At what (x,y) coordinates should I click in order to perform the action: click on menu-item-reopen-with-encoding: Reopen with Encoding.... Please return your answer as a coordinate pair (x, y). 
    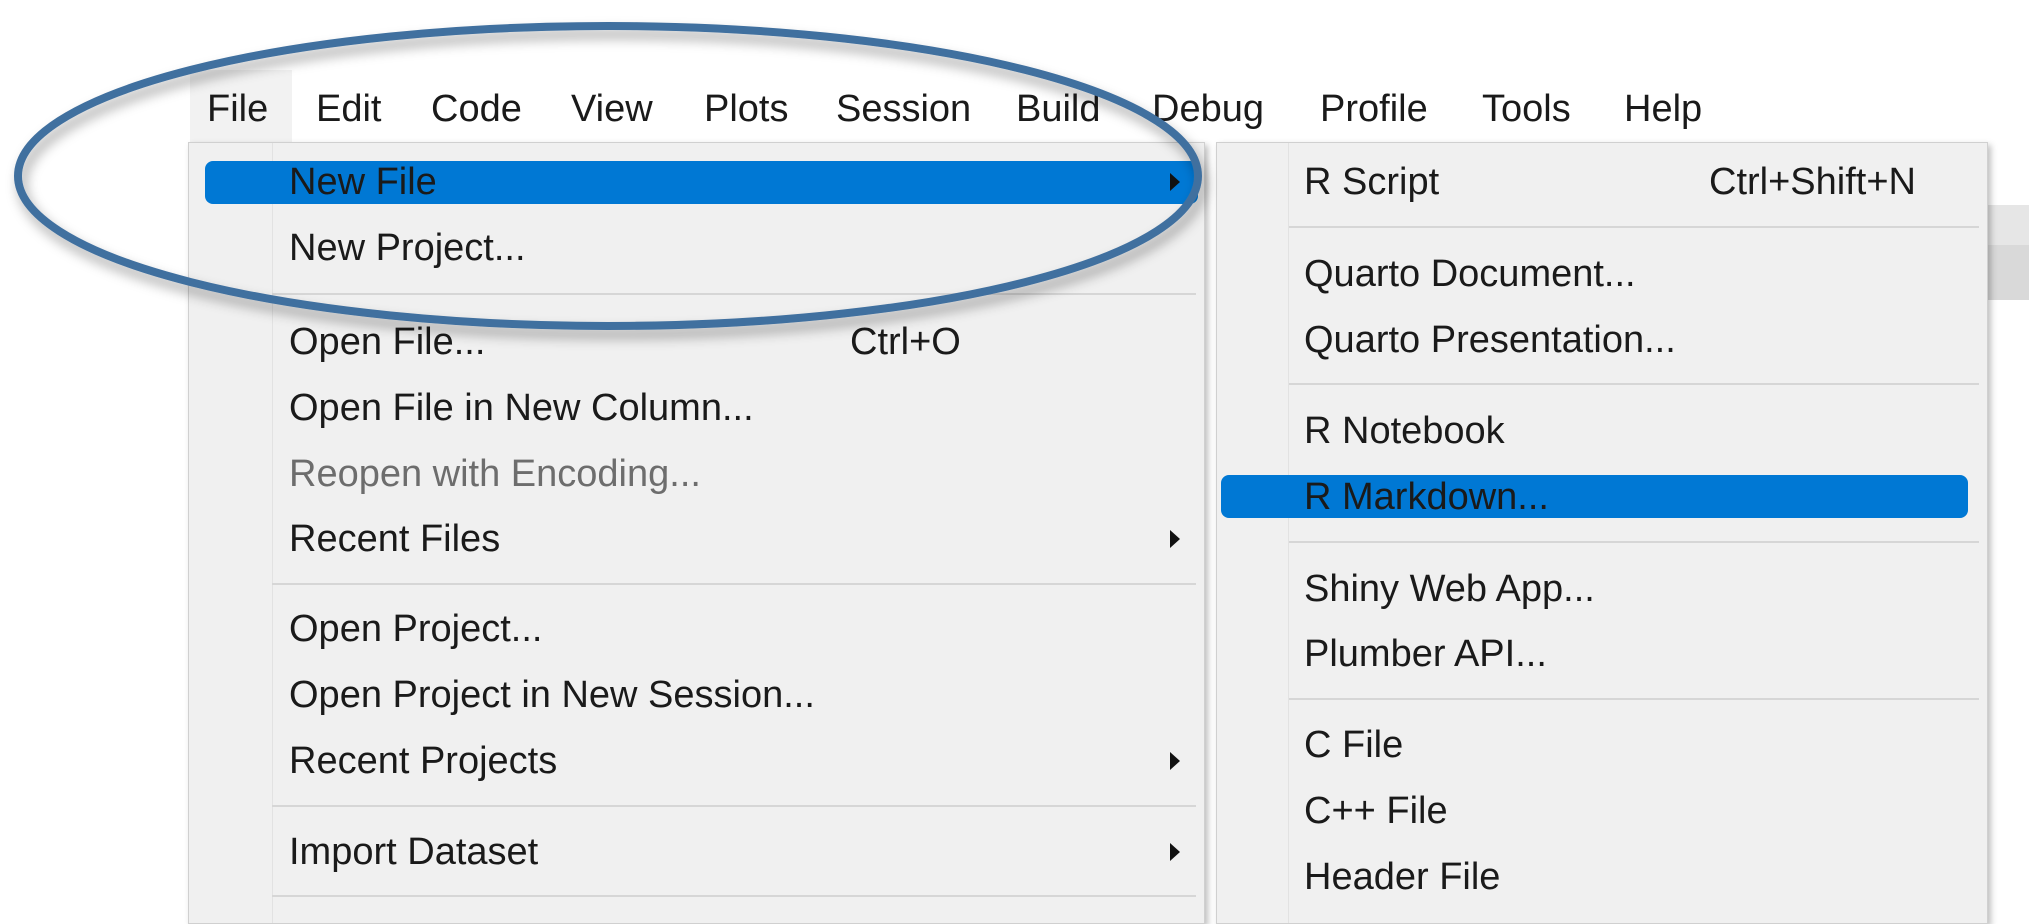
    Looking at the image, I should click on (696, 474).